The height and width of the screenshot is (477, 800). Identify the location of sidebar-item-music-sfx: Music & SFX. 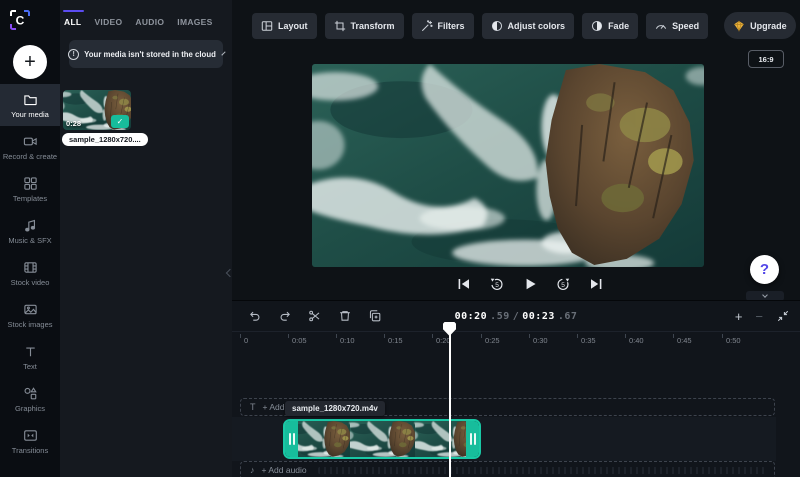
(30, 231).